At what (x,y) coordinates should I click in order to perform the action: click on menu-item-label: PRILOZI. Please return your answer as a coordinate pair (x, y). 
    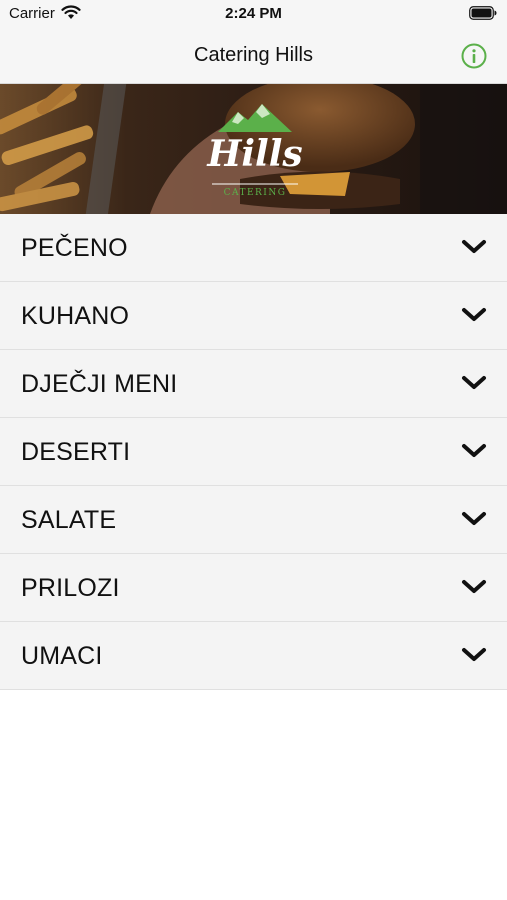
    Looking at the image, I should click on (70, 588).